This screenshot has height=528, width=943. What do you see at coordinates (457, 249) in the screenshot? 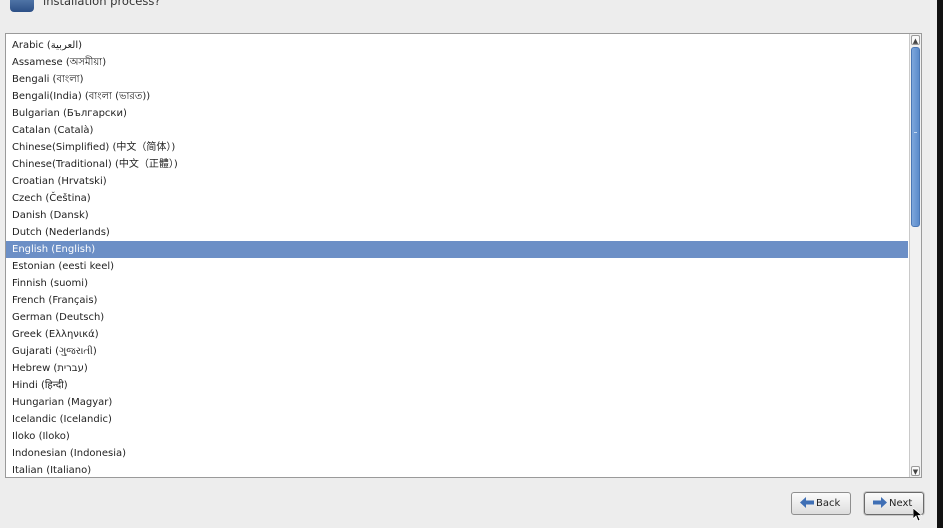
I see `language-list-item-selected: English (English)` at bounding box center [457, 249].